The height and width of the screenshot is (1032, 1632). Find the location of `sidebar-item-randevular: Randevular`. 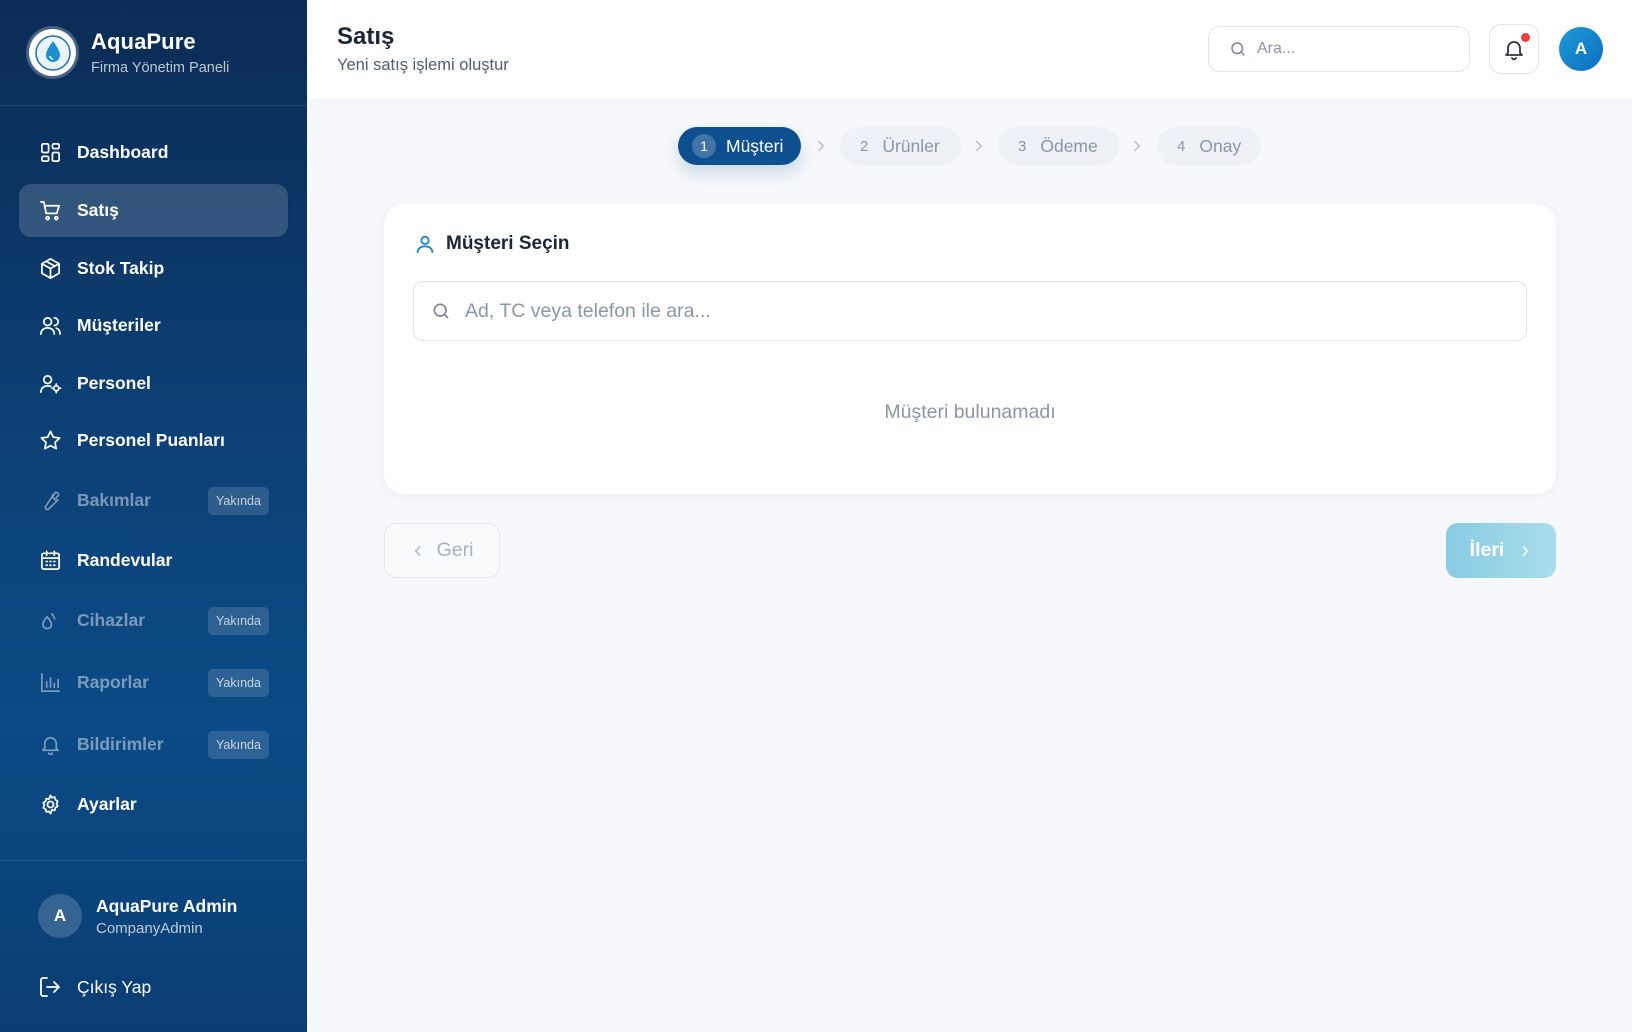

sidebar-item-randevular: Randevular is located at coordinates (153, 560).